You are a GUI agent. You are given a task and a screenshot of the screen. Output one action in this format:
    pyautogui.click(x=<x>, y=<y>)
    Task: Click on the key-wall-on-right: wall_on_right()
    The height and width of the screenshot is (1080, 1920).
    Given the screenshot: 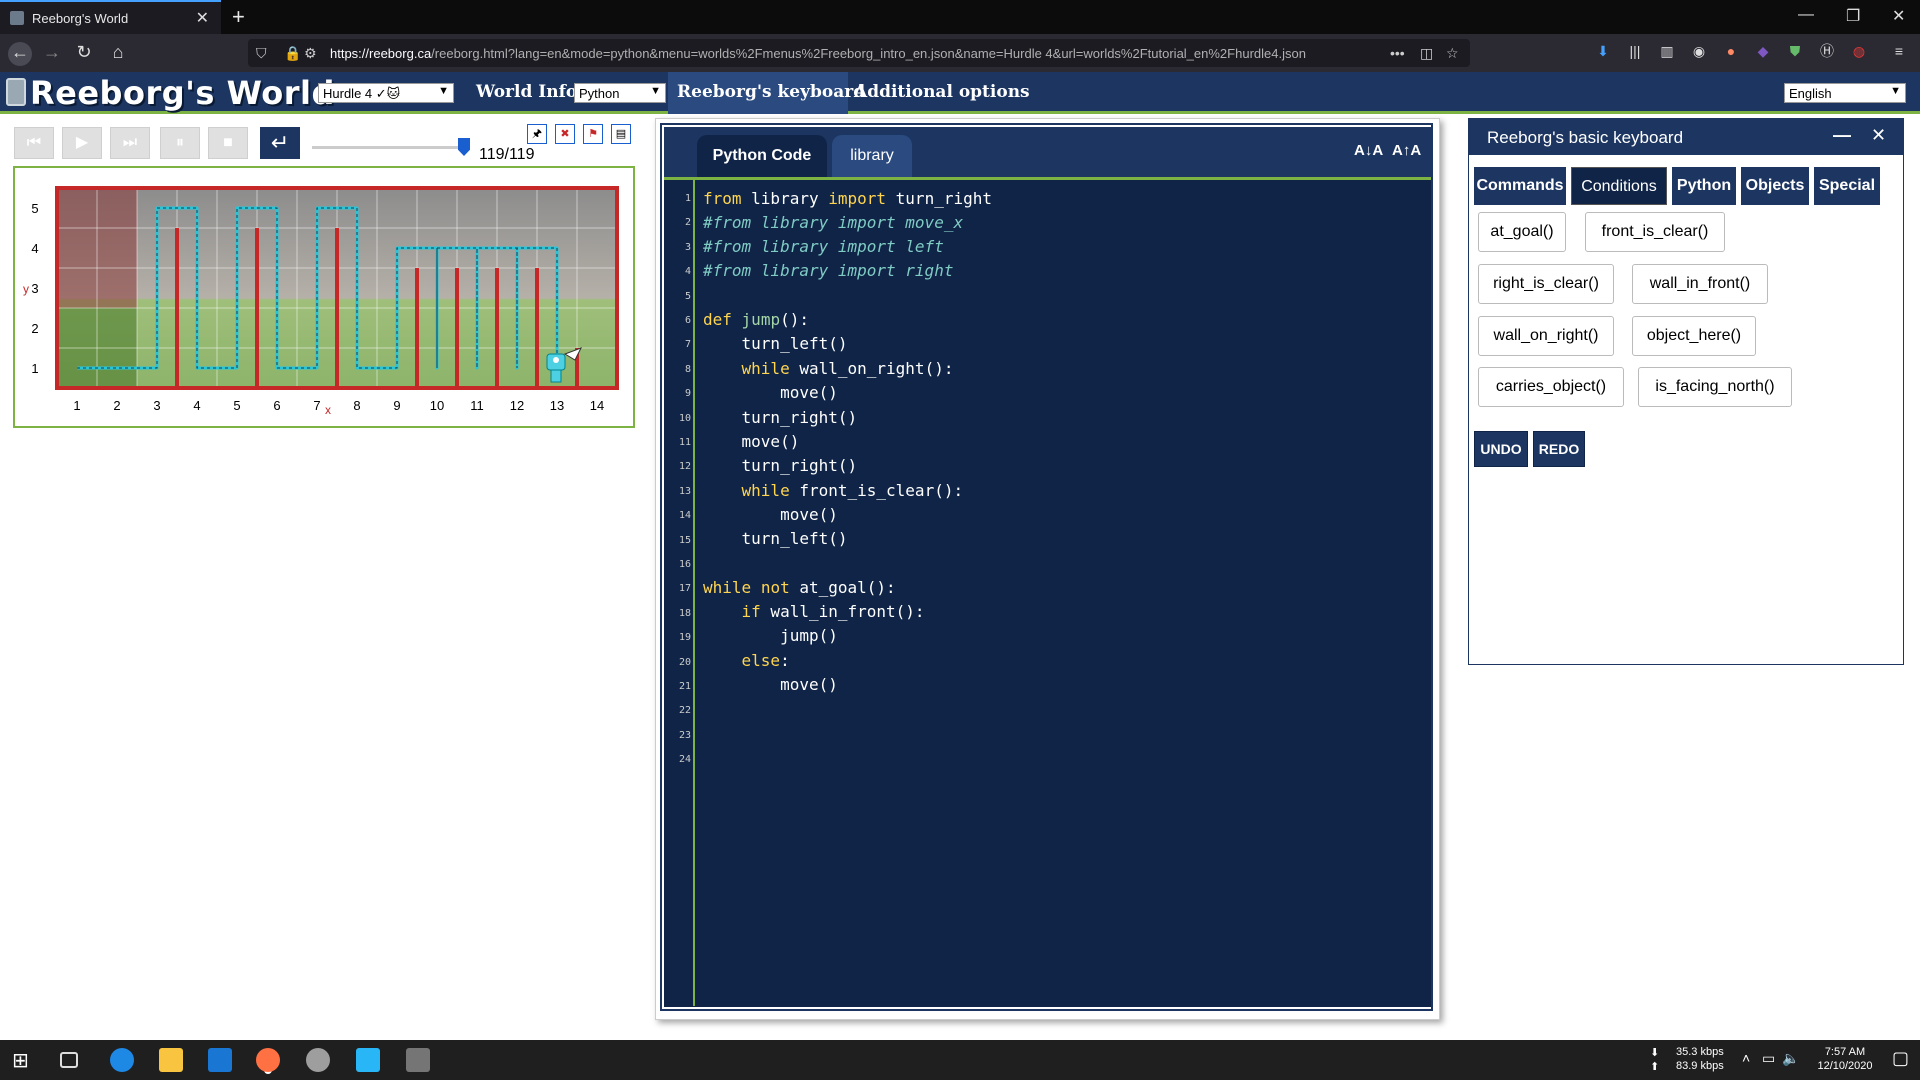 What is the action you would take?
    pyautogui.click(x=1546, y=336)
    